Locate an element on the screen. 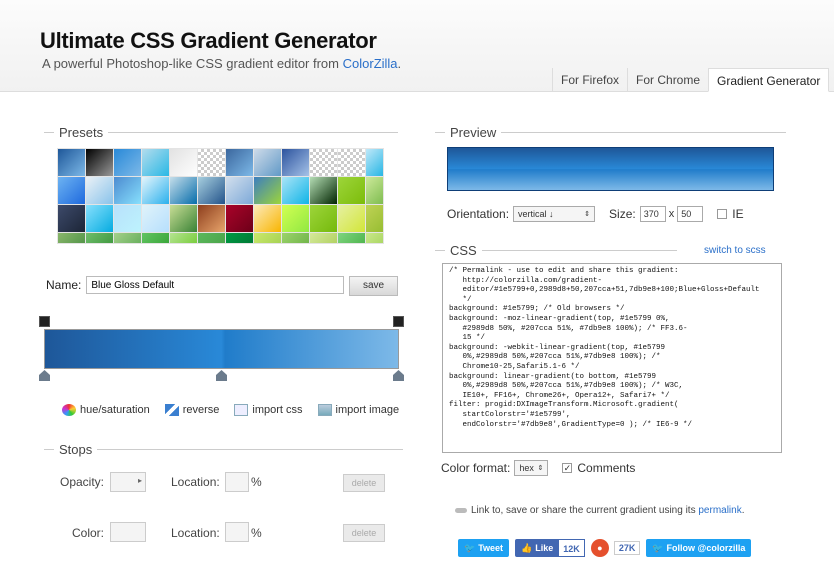 This screenshot has height=566, width=834. colorzilla-link: ColorZilla is located at coordinates (370, 63).